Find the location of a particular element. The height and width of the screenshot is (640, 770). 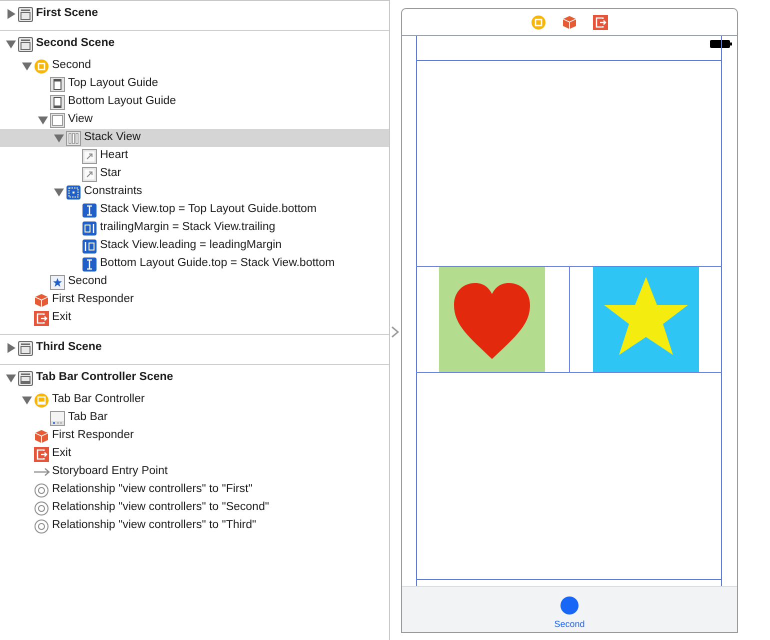

outline-row: Top Layout Guide is located at coordinates (194, 84).